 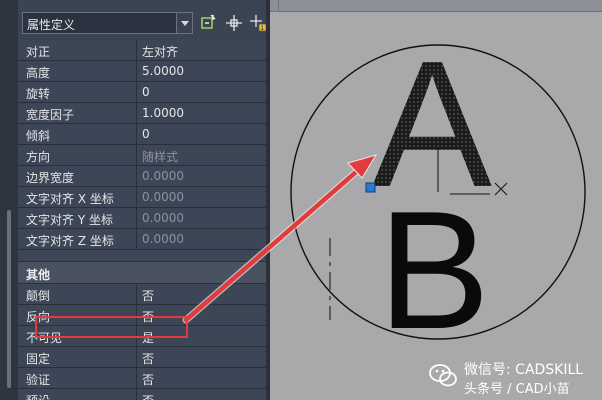 I want to click on grip-handle, so click(x=370, y=187).